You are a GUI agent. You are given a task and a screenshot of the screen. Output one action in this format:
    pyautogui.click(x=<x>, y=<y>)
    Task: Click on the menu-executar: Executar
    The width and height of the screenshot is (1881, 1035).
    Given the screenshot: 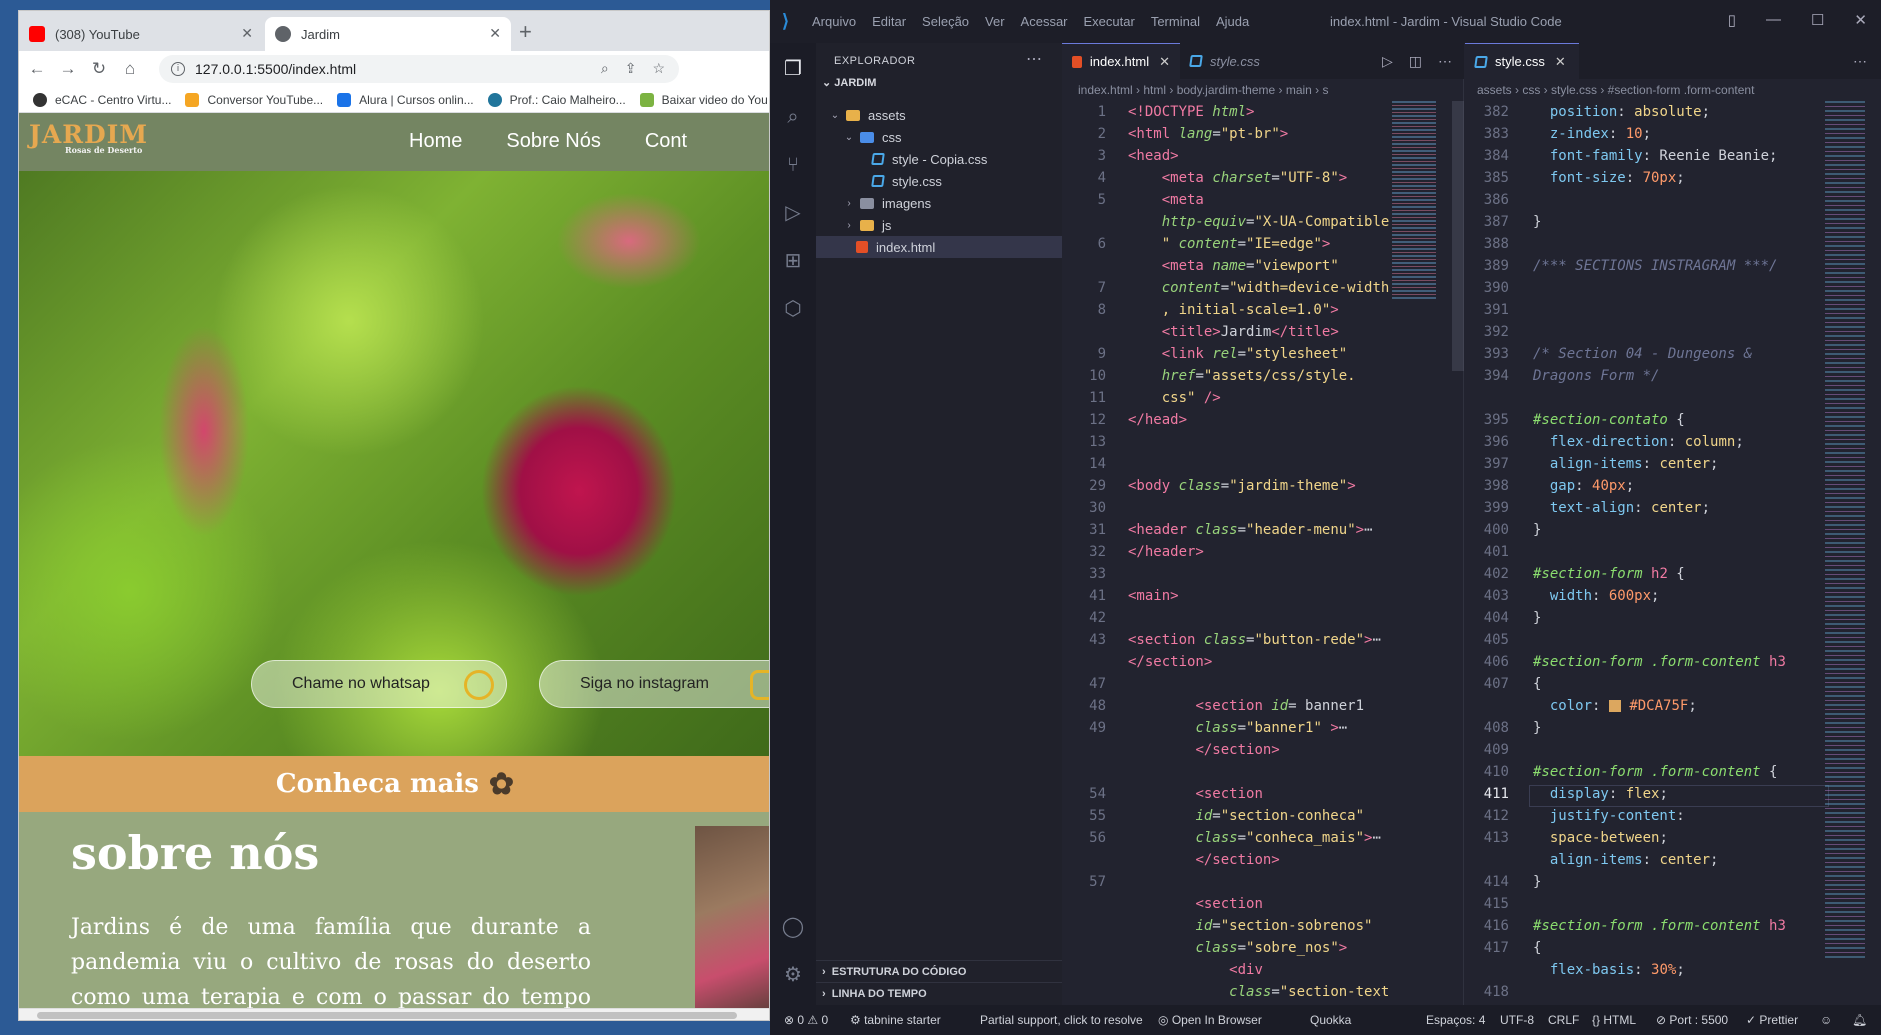 What is the action you would take?
    pyautogui.click(x=1109, y=21)
    